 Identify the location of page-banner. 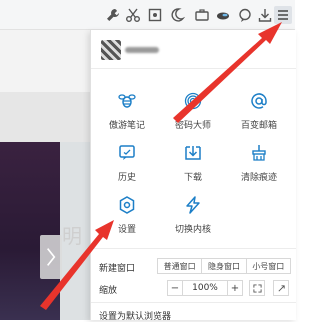
(45, 117).